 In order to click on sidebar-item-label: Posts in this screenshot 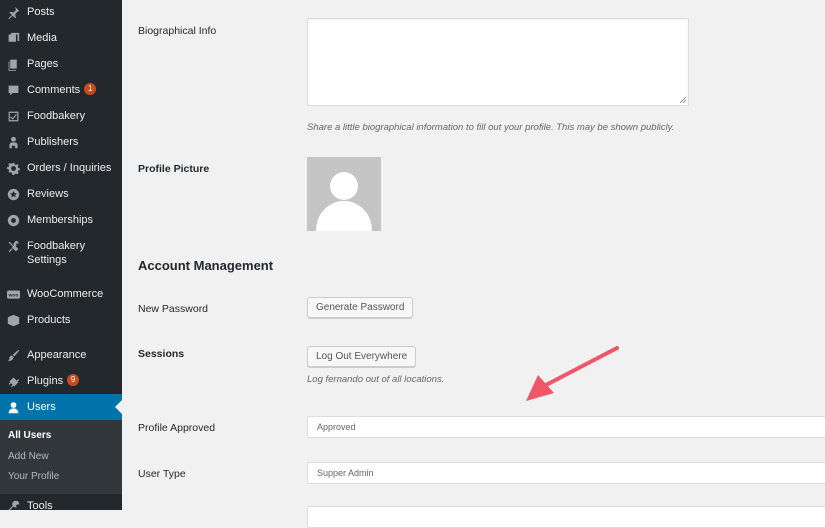, I will do `click(41, 12)`.